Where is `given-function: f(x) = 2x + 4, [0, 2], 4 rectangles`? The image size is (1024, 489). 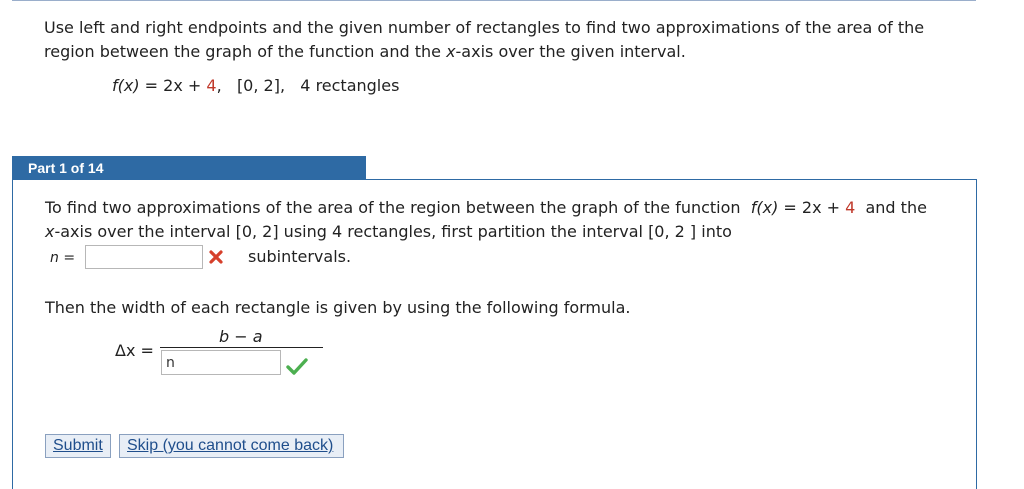 given-function: f(x) = 2x + 4, [0, 2], 4 rectangles is located at coordinates (255, 86).